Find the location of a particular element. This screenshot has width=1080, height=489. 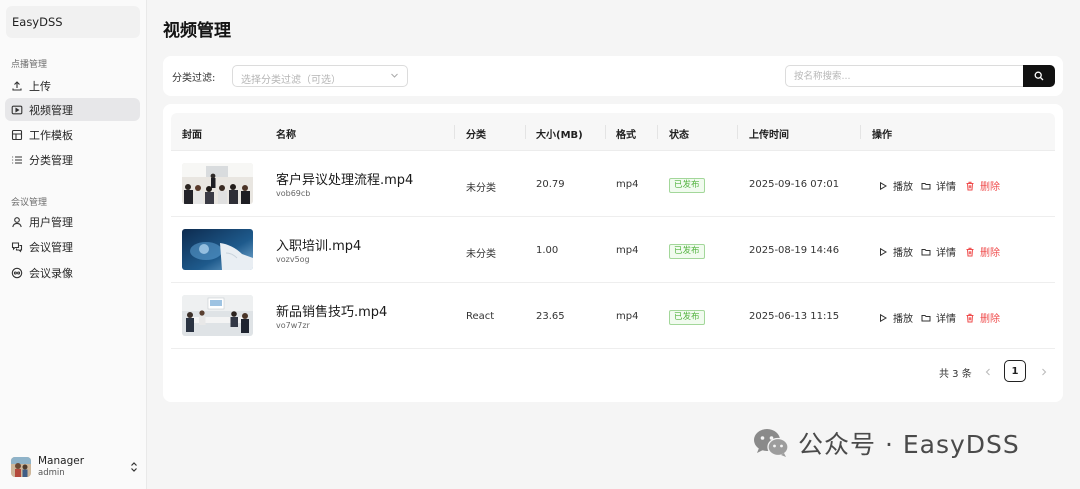

sidebar: EasyDSS 点播管理 上传 视频管理 工作模板 分类管理 会议管理 用户管理 is located at coordinates (73, 244).